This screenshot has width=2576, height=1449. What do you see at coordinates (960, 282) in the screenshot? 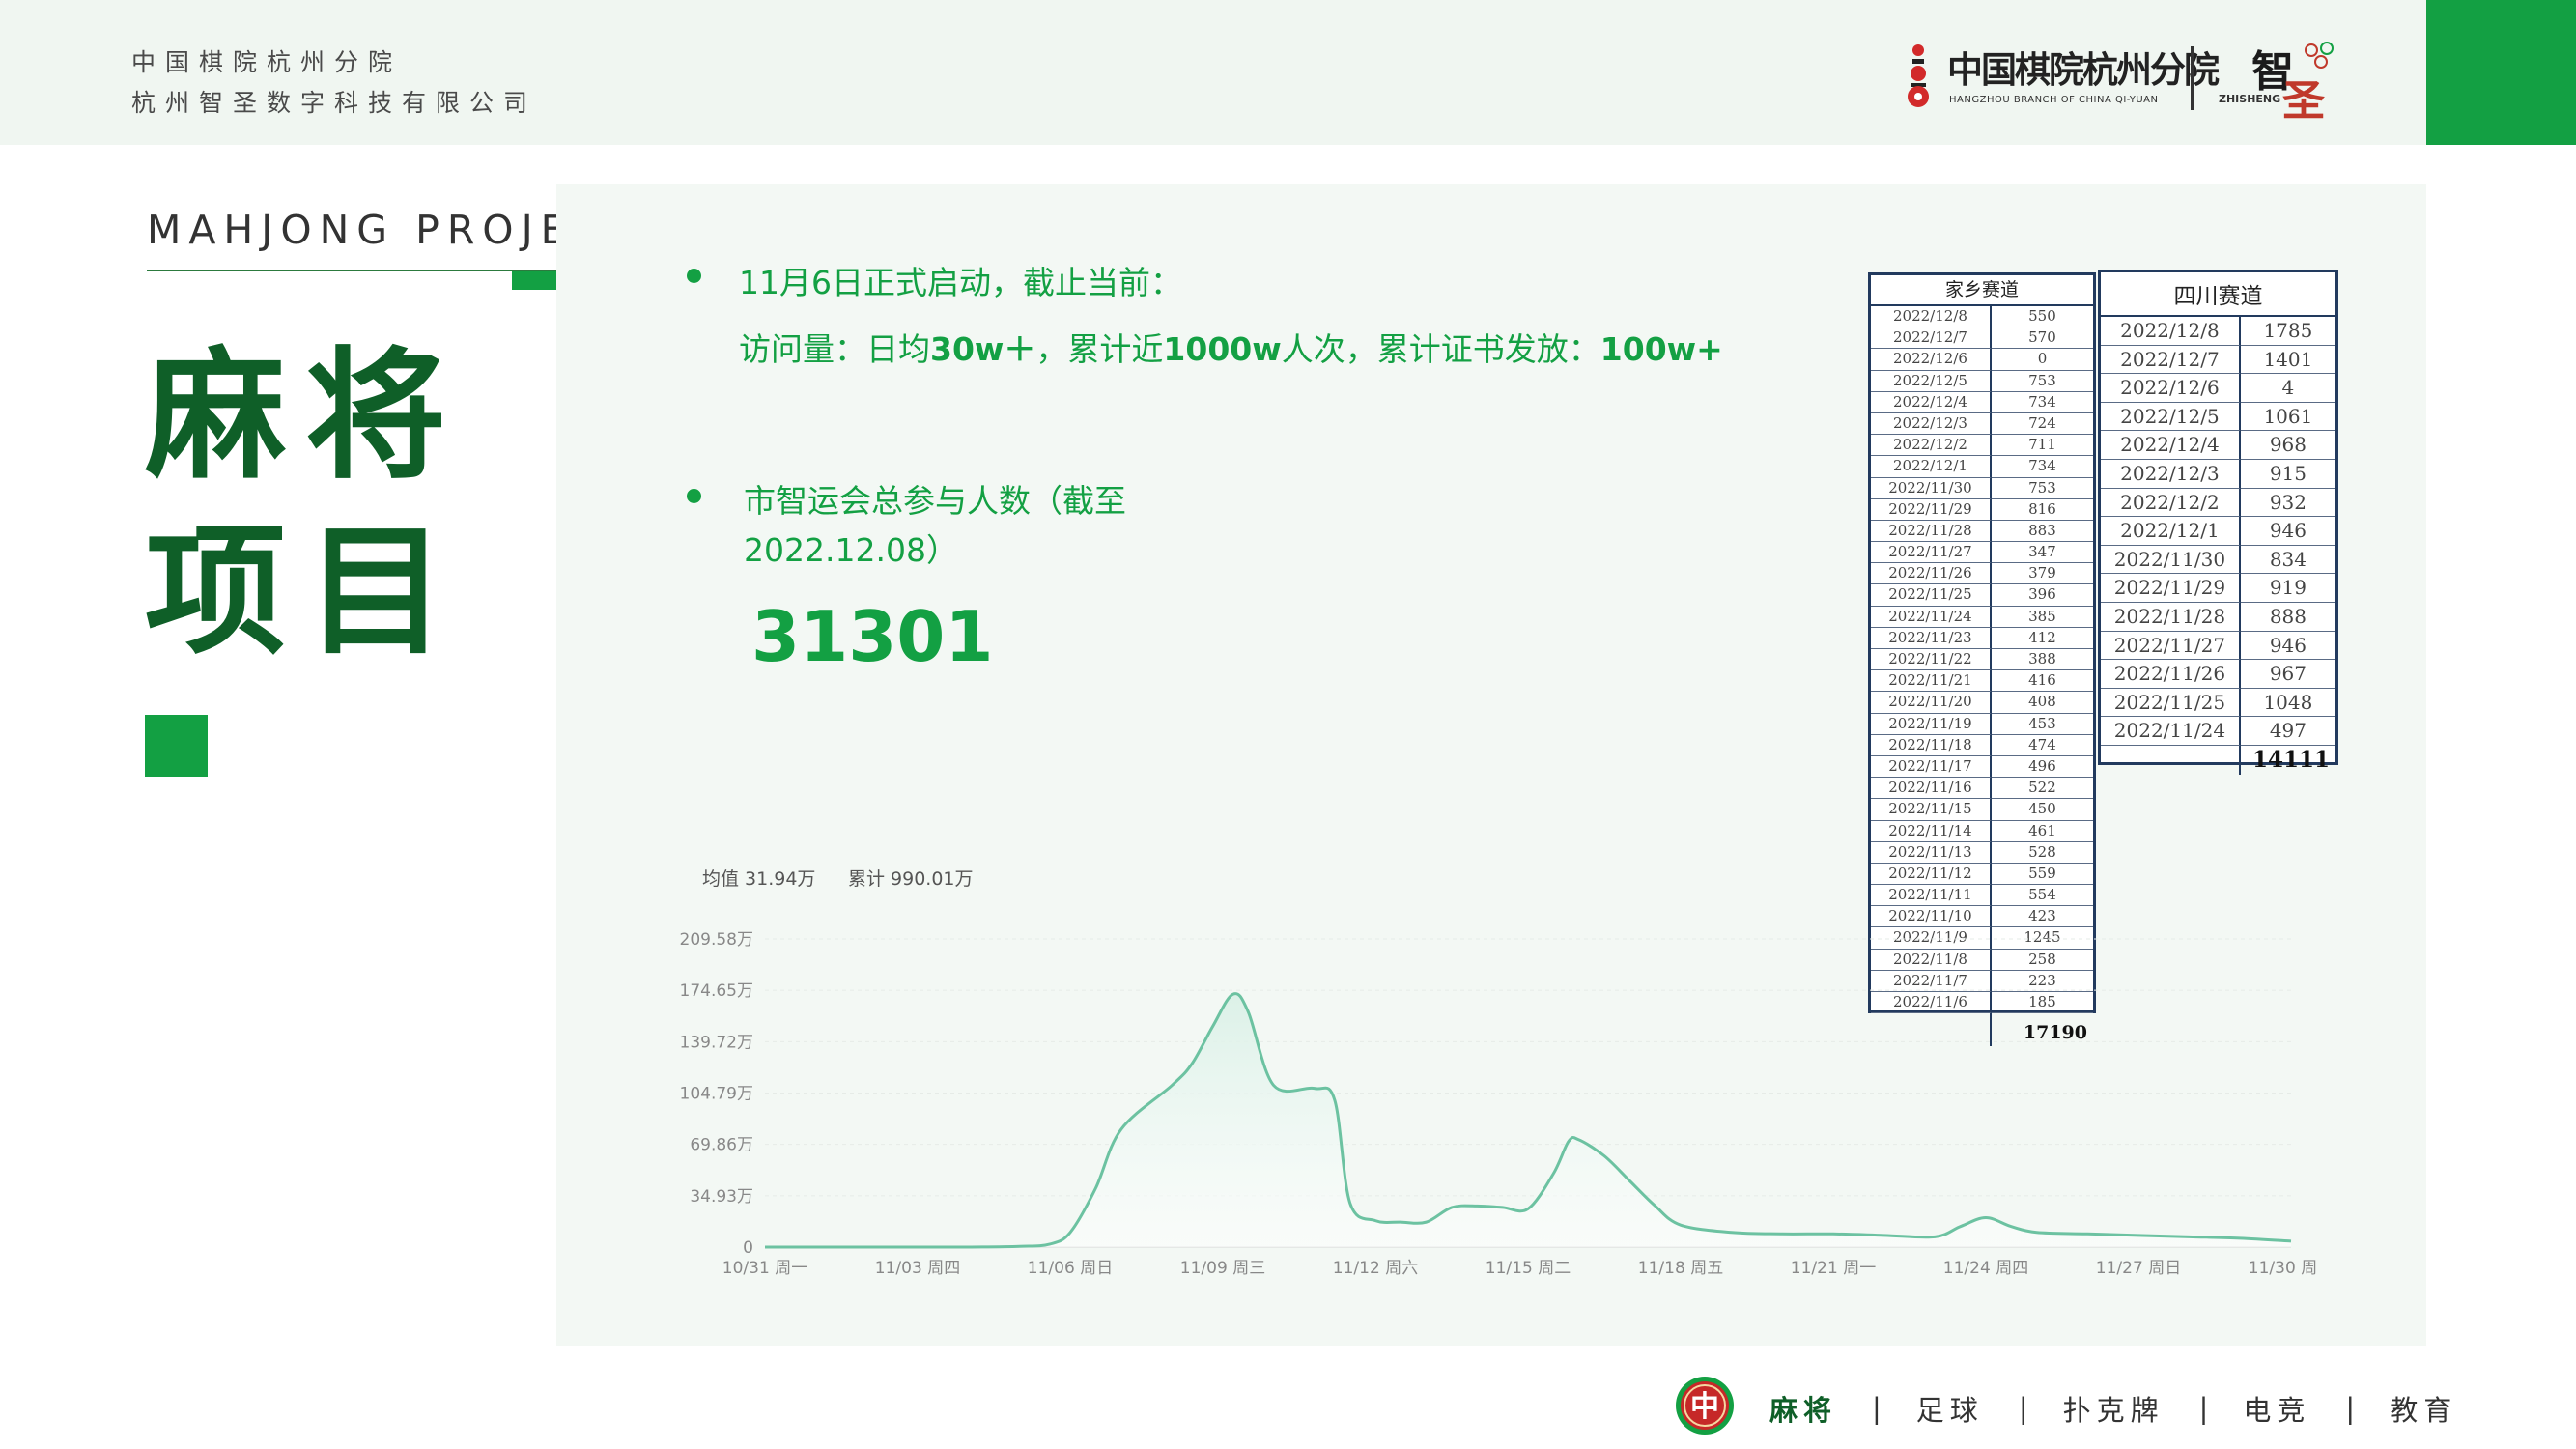
I see `launch-statement: 11月6日正式启动，截止当前：` at bounding box center [960, 282].